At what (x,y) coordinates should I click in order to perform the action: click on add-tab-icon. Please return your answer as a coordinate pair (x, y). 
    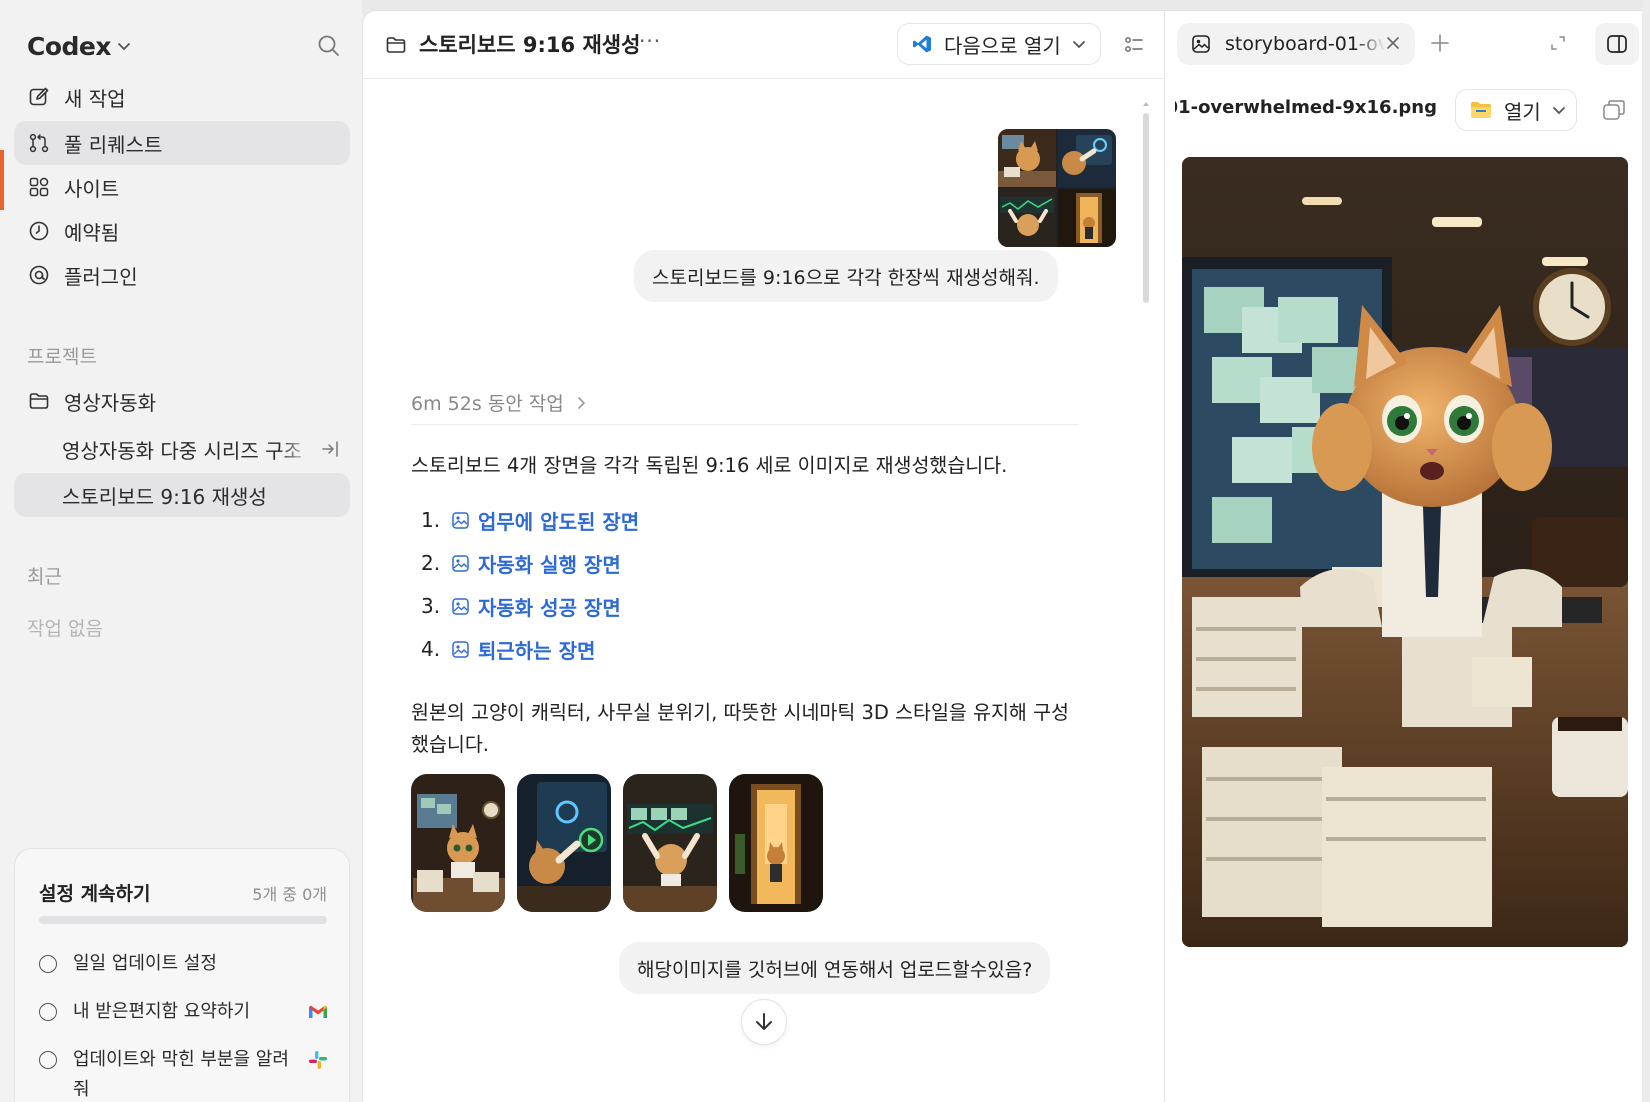
    Looking at the image, I should click on (1440, 43).